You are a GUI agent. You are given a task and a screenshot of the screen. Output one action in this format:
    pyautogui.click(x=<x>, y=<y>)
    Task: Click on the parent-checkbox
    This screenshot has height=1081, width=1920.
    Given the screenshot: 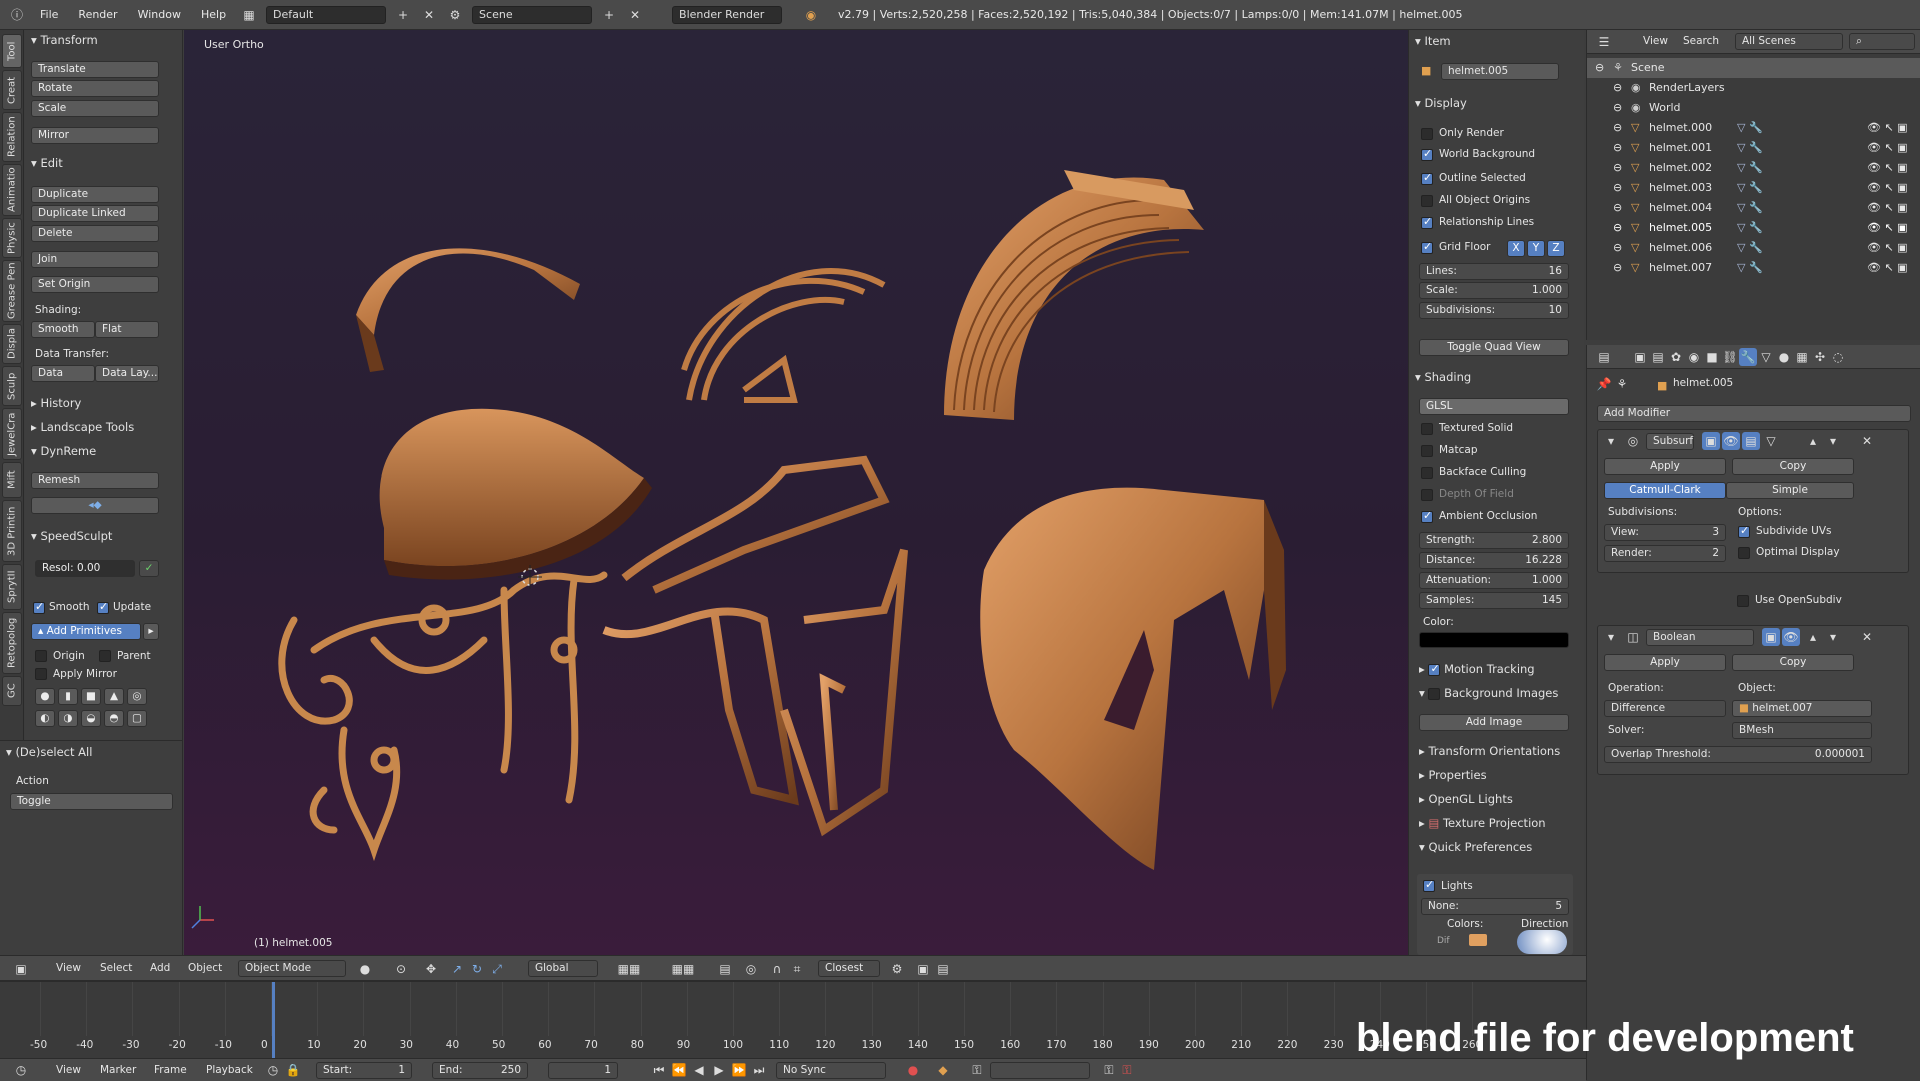 What is the action you would take?
    pyautogui.click(x=105, y=656)
    